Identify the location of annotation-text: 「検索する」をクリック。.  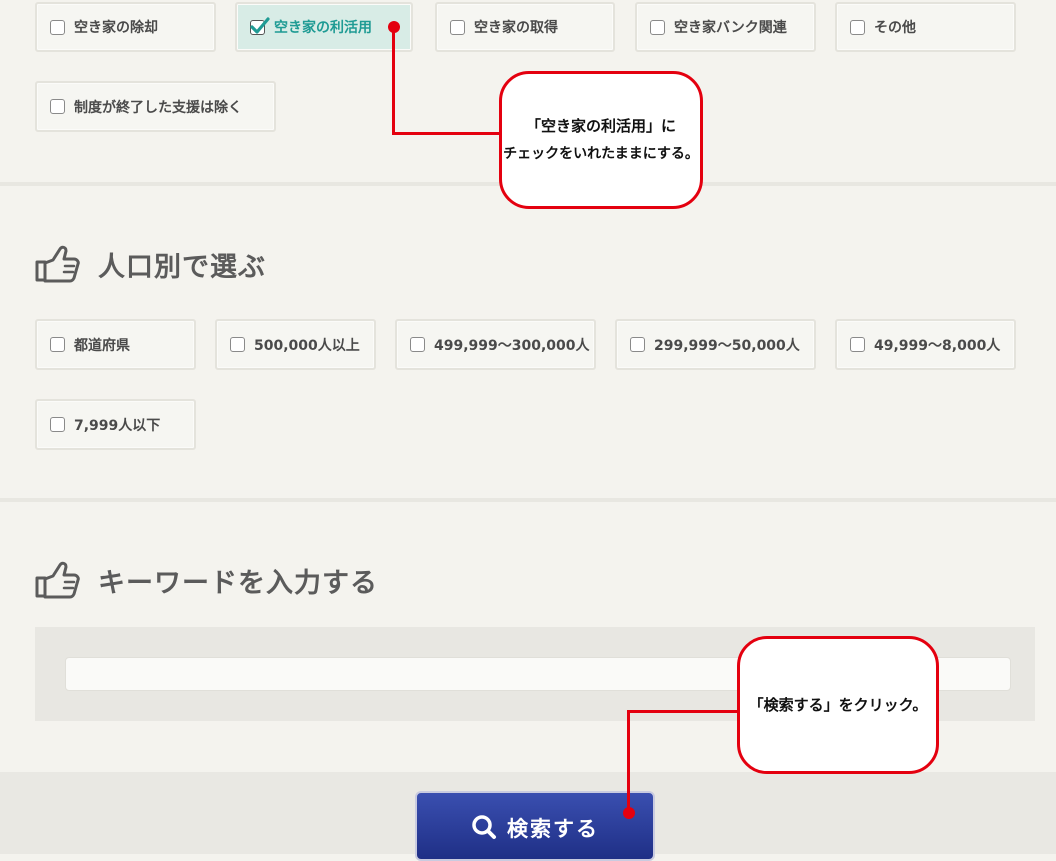
(838, 704).